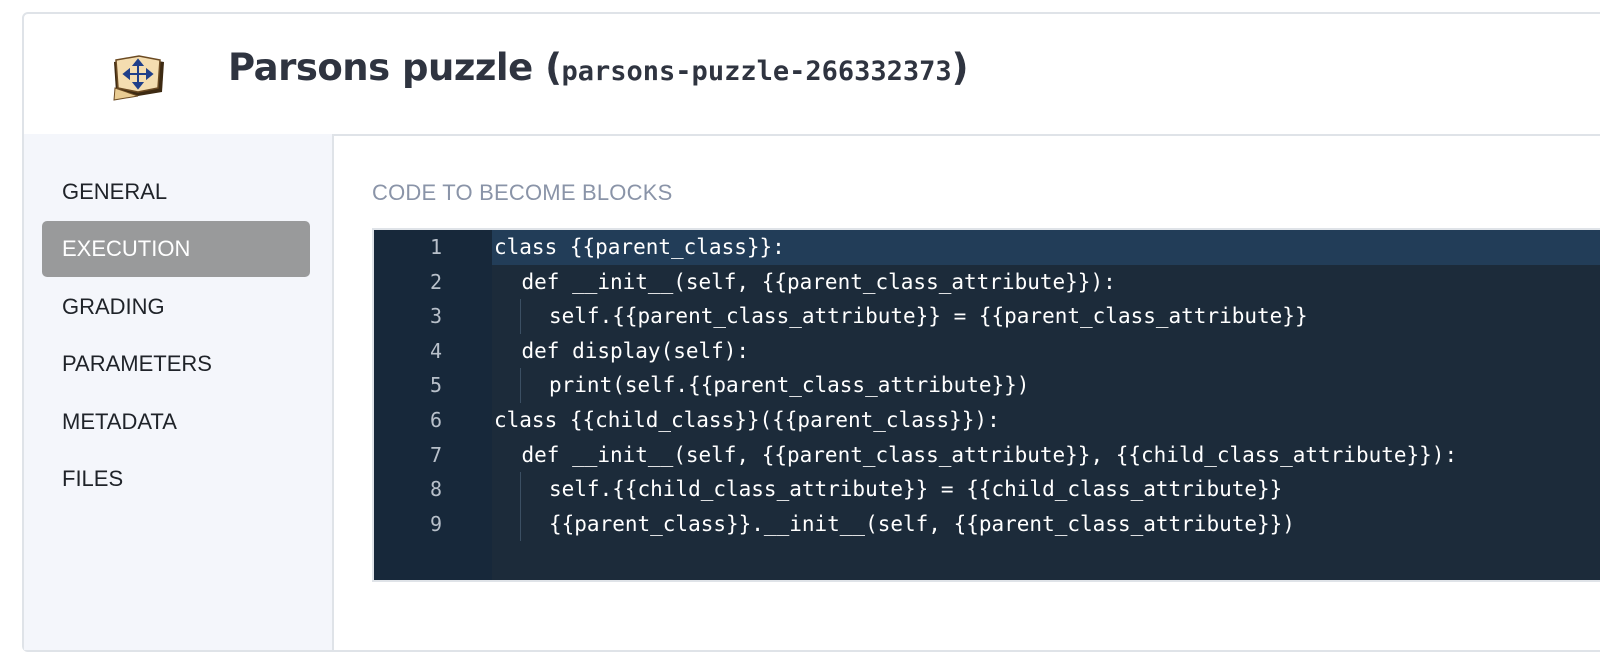  What do you see at coordinates (522, 192) in the screenshot?
I see `section-label: CODE TO BECOME BLOCKS` at bounding box center [522, 192].